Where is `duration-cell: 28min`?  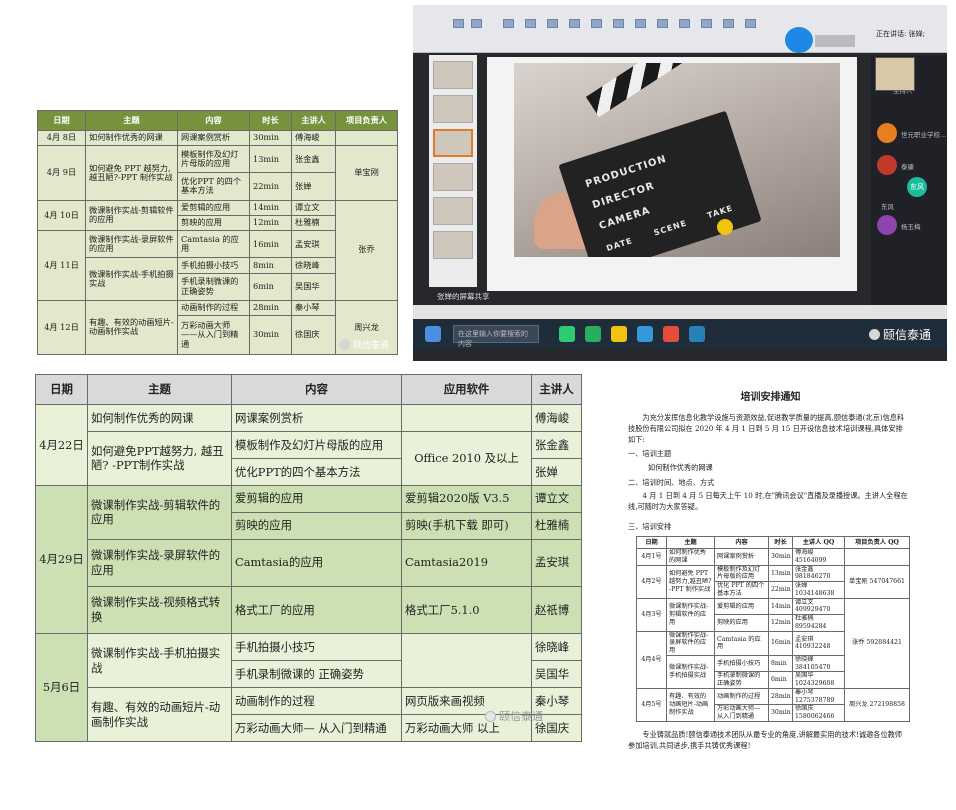 duration-cell: 28min is located at coordinates (780, 696).